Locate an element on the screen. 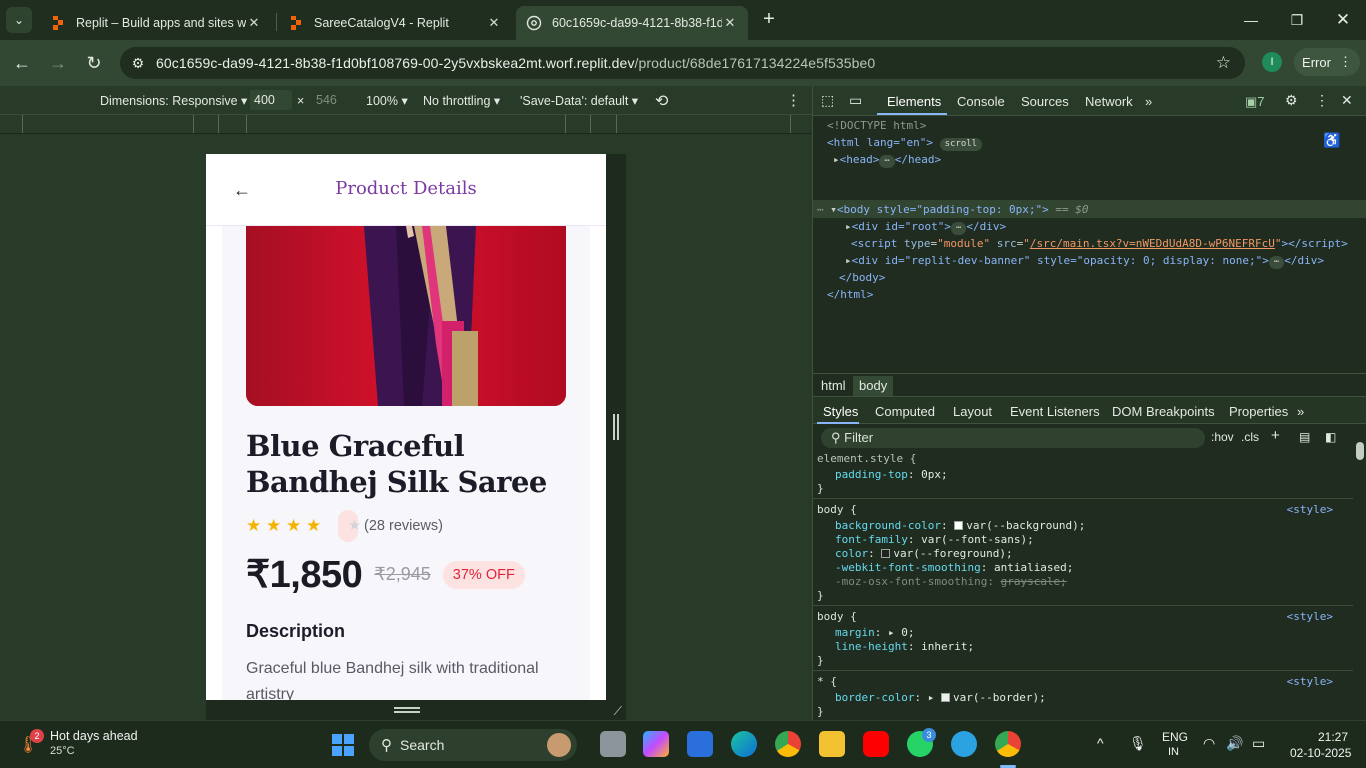 The height and width of the screenshot is (768, 1366). device-toggle-icon: ▭ is located at coordinates (855, 100).